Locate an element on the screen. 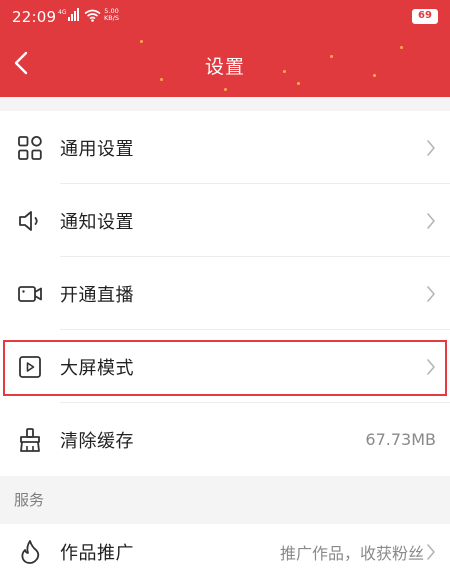 The height and width of the screenshot is (580, 450). settings-item-label: 清除缓存 is located at coordinates (97, 441).